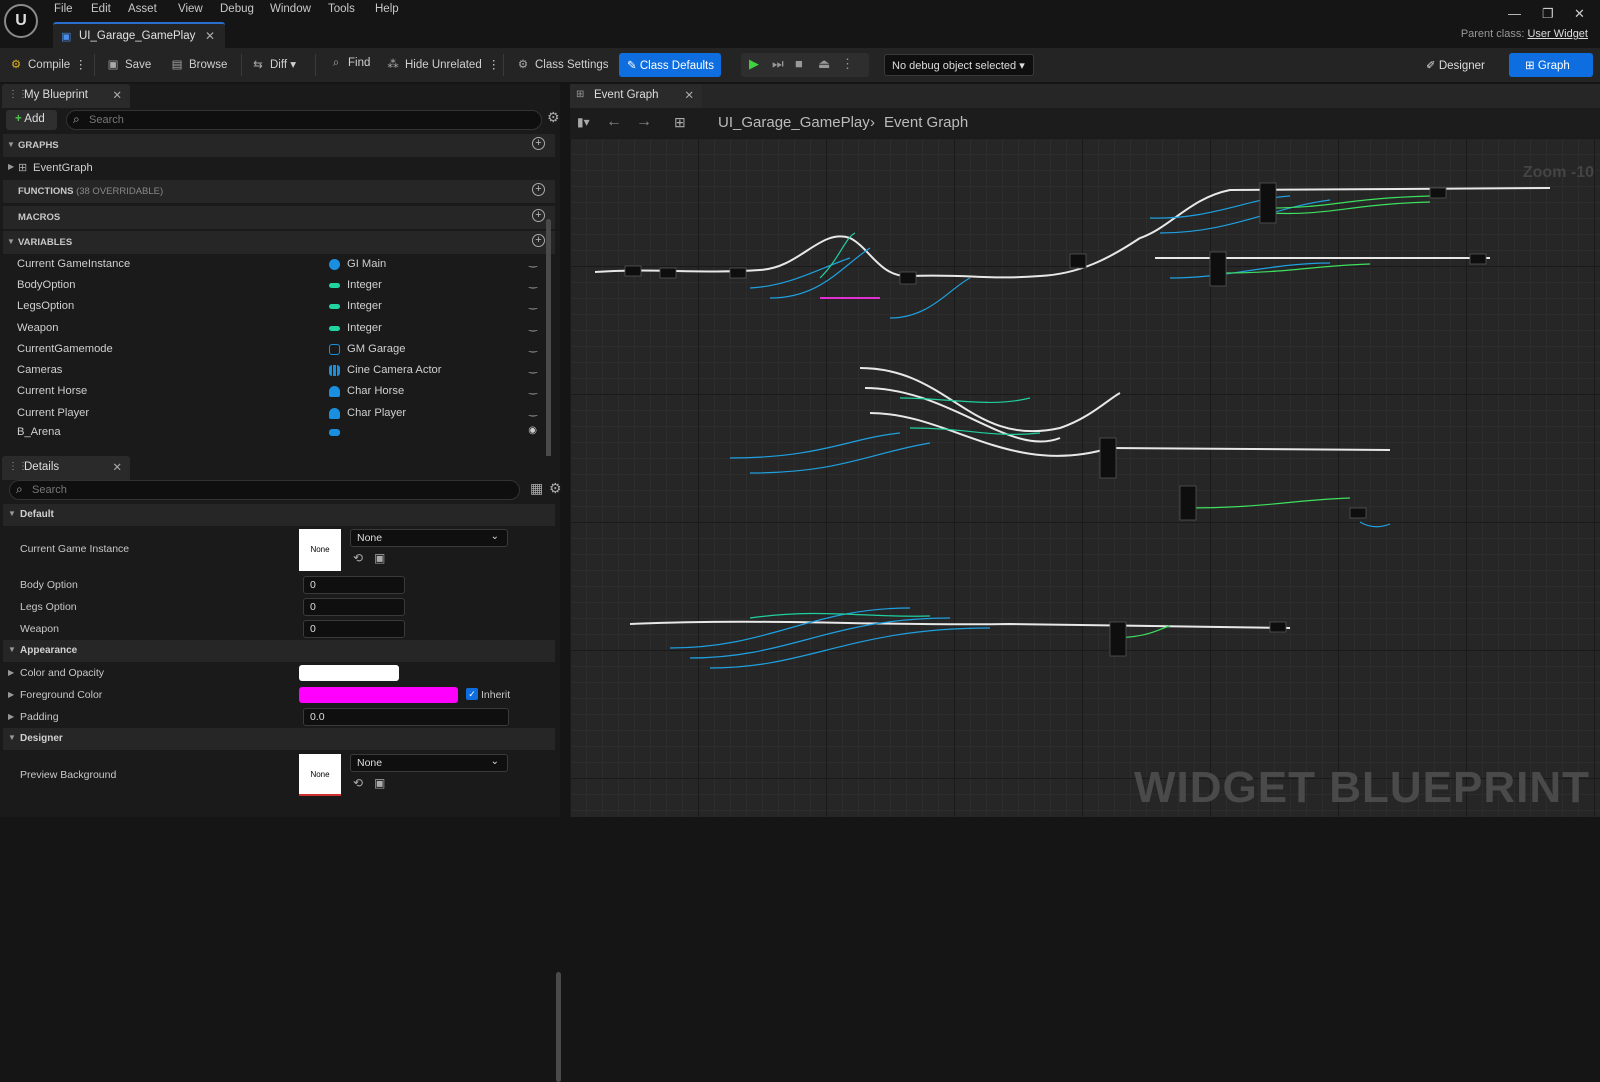 The width and height of the screenshot is (1600, 1082). What do you see at coordinates (279, 145) in the screenshot?
I see `graphs-category: ▼ GRAPHS +` at bounding box center [279, 145].